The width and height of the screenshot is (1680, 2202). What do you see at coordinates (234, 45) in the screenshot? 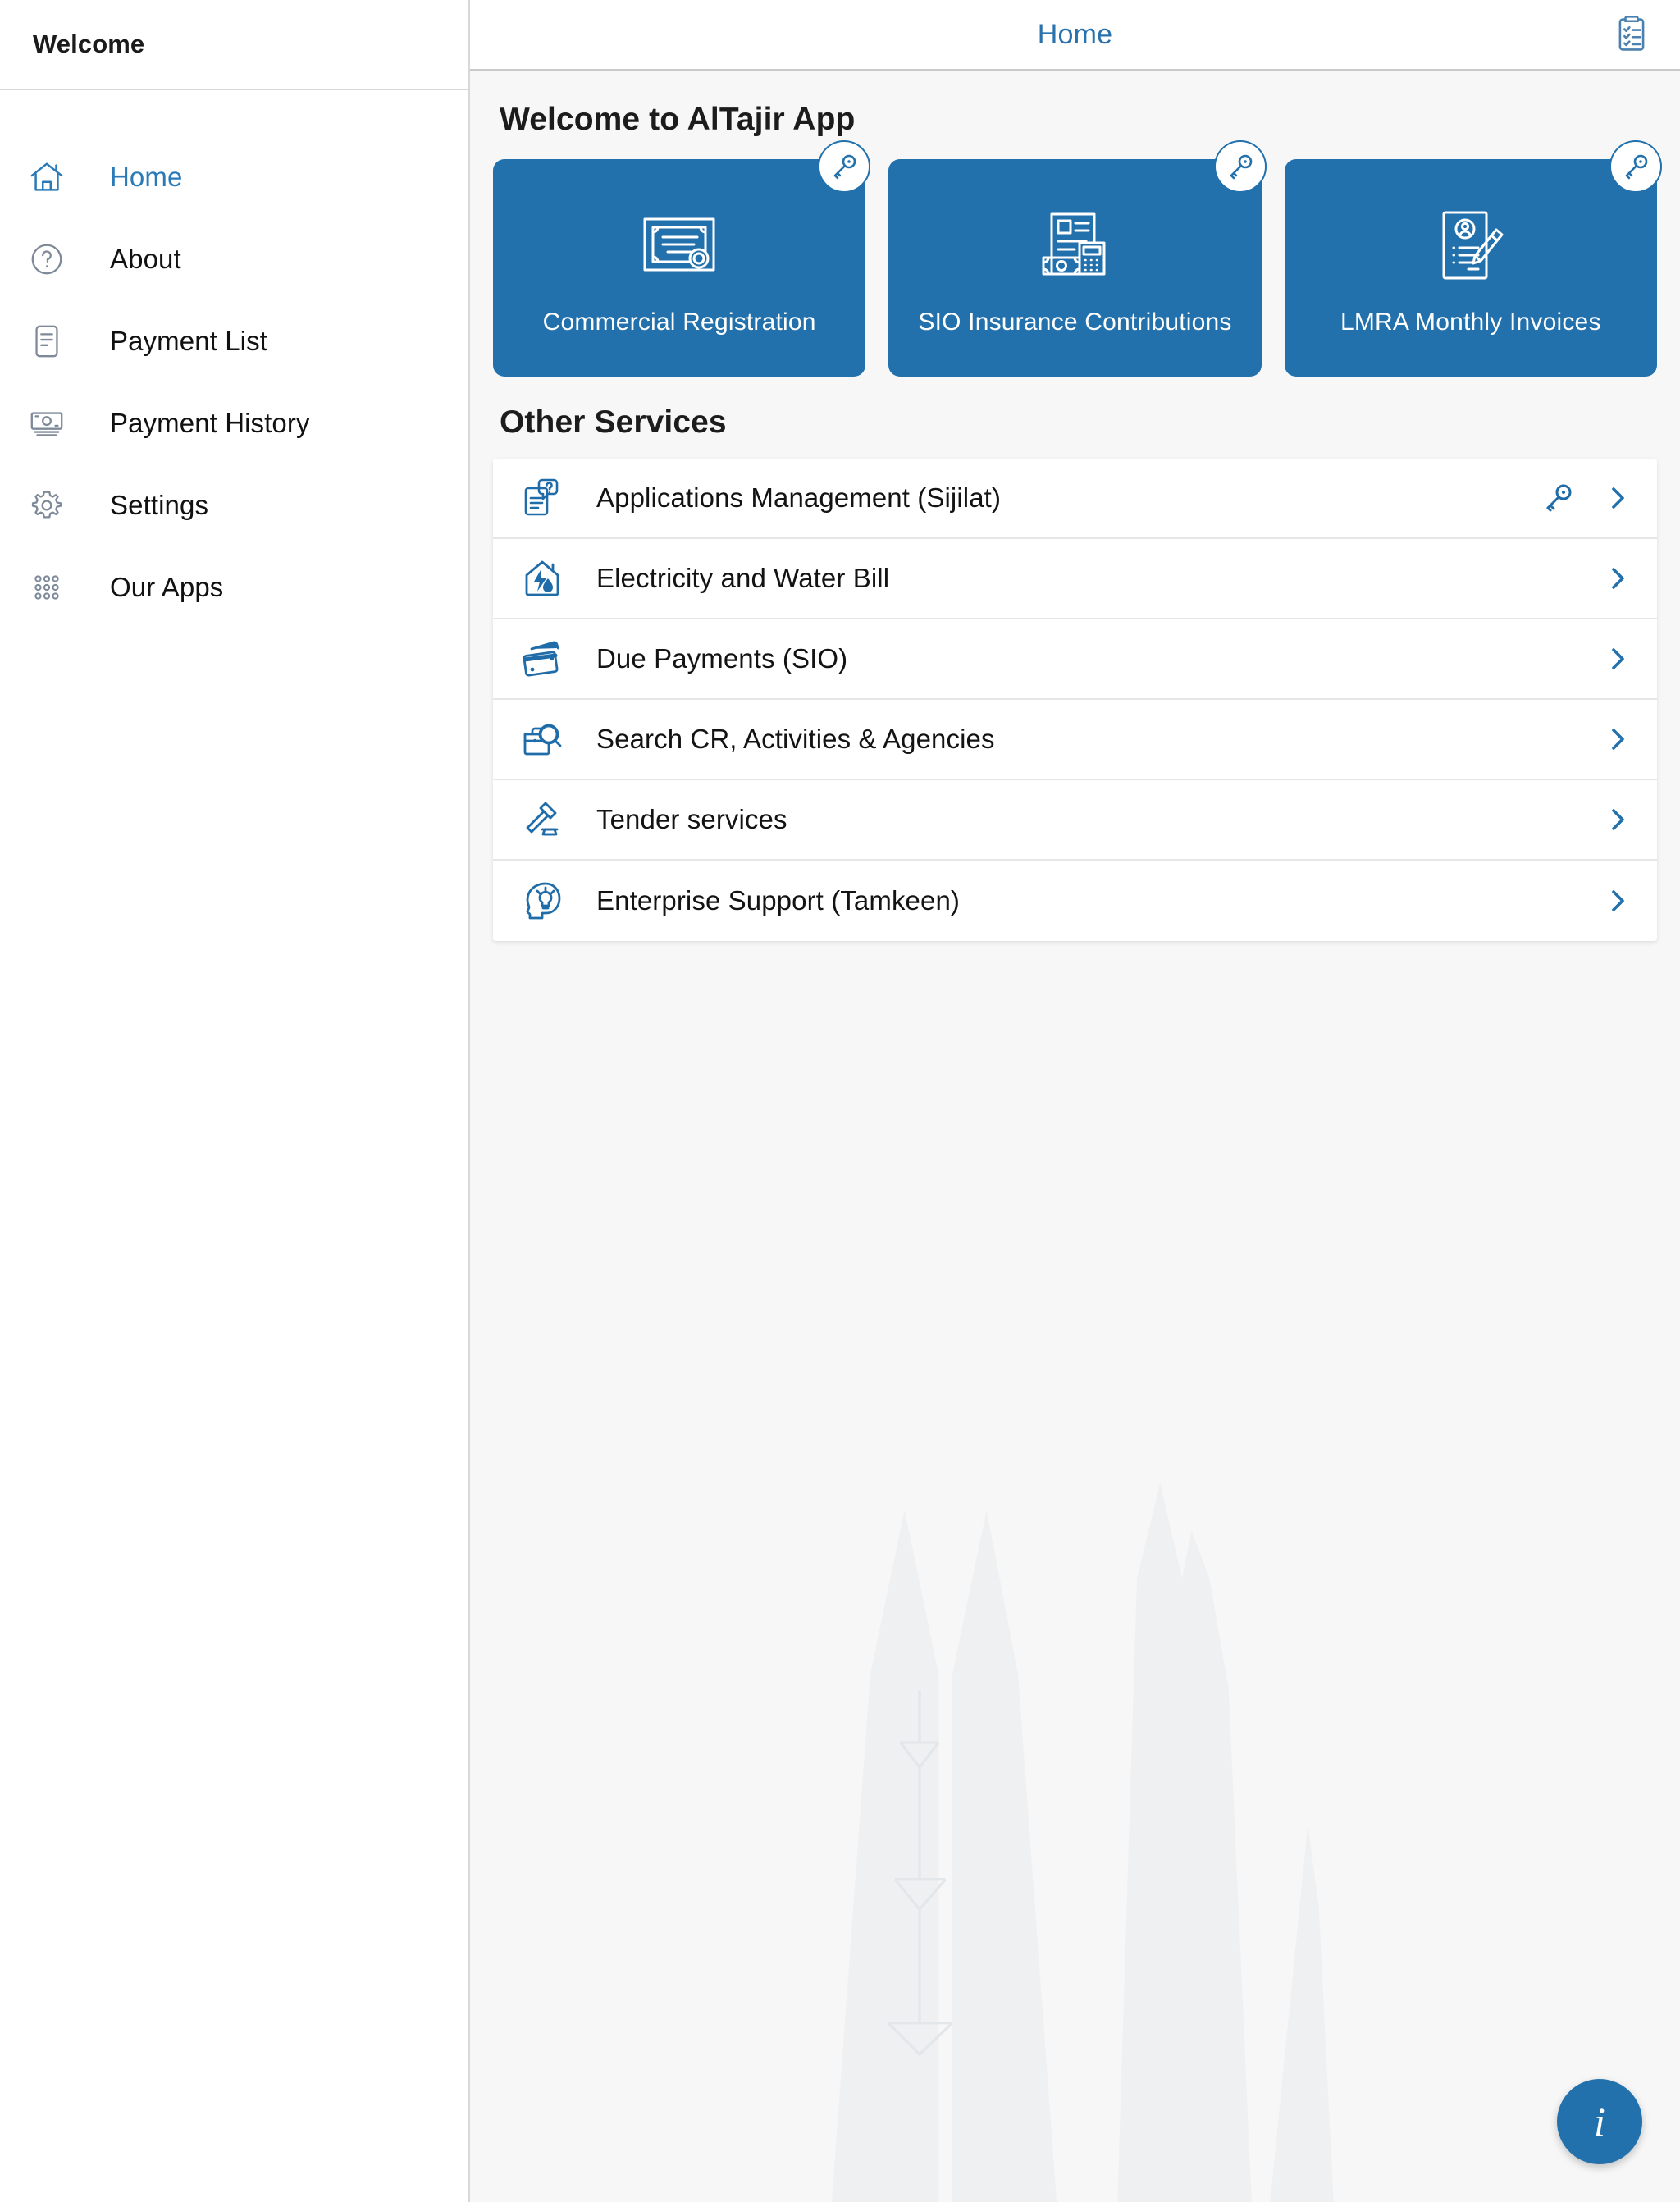
I see `sidebar-header: Welcome` at bounding box center [234, 45].